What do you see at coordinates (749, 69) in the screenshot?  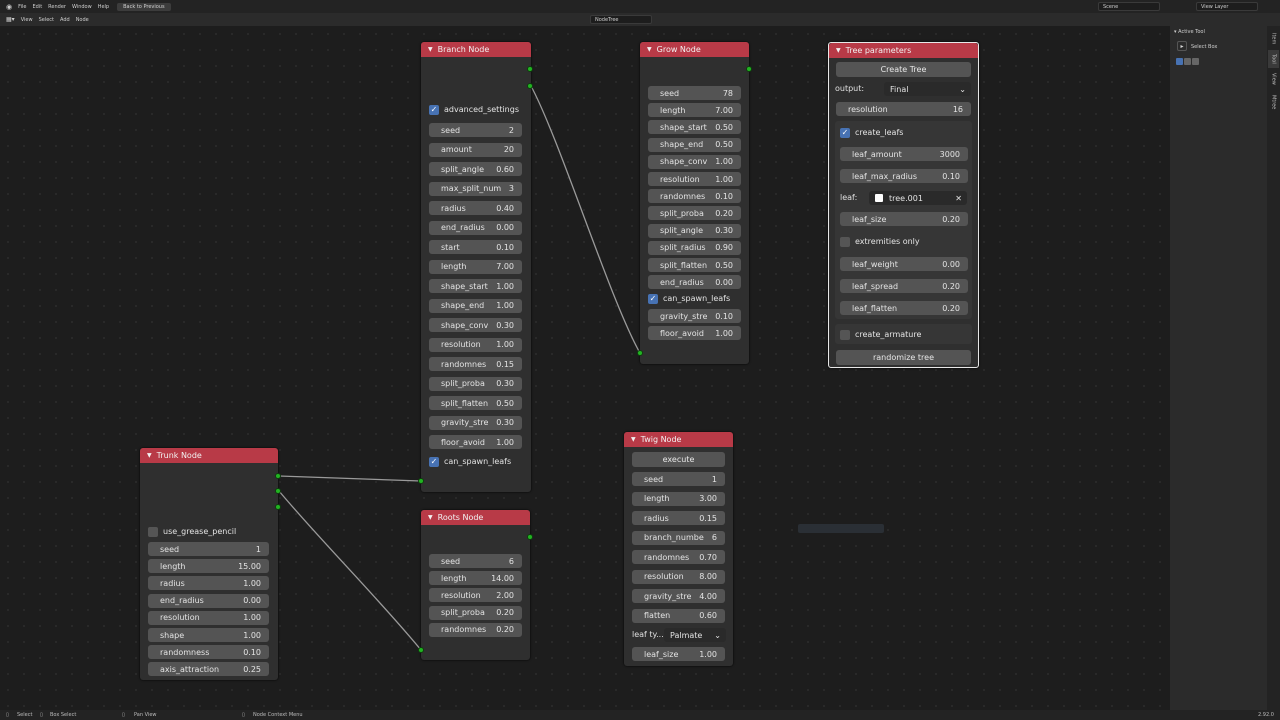 I see `grow-output-socket` at bounding box center [749, 69].